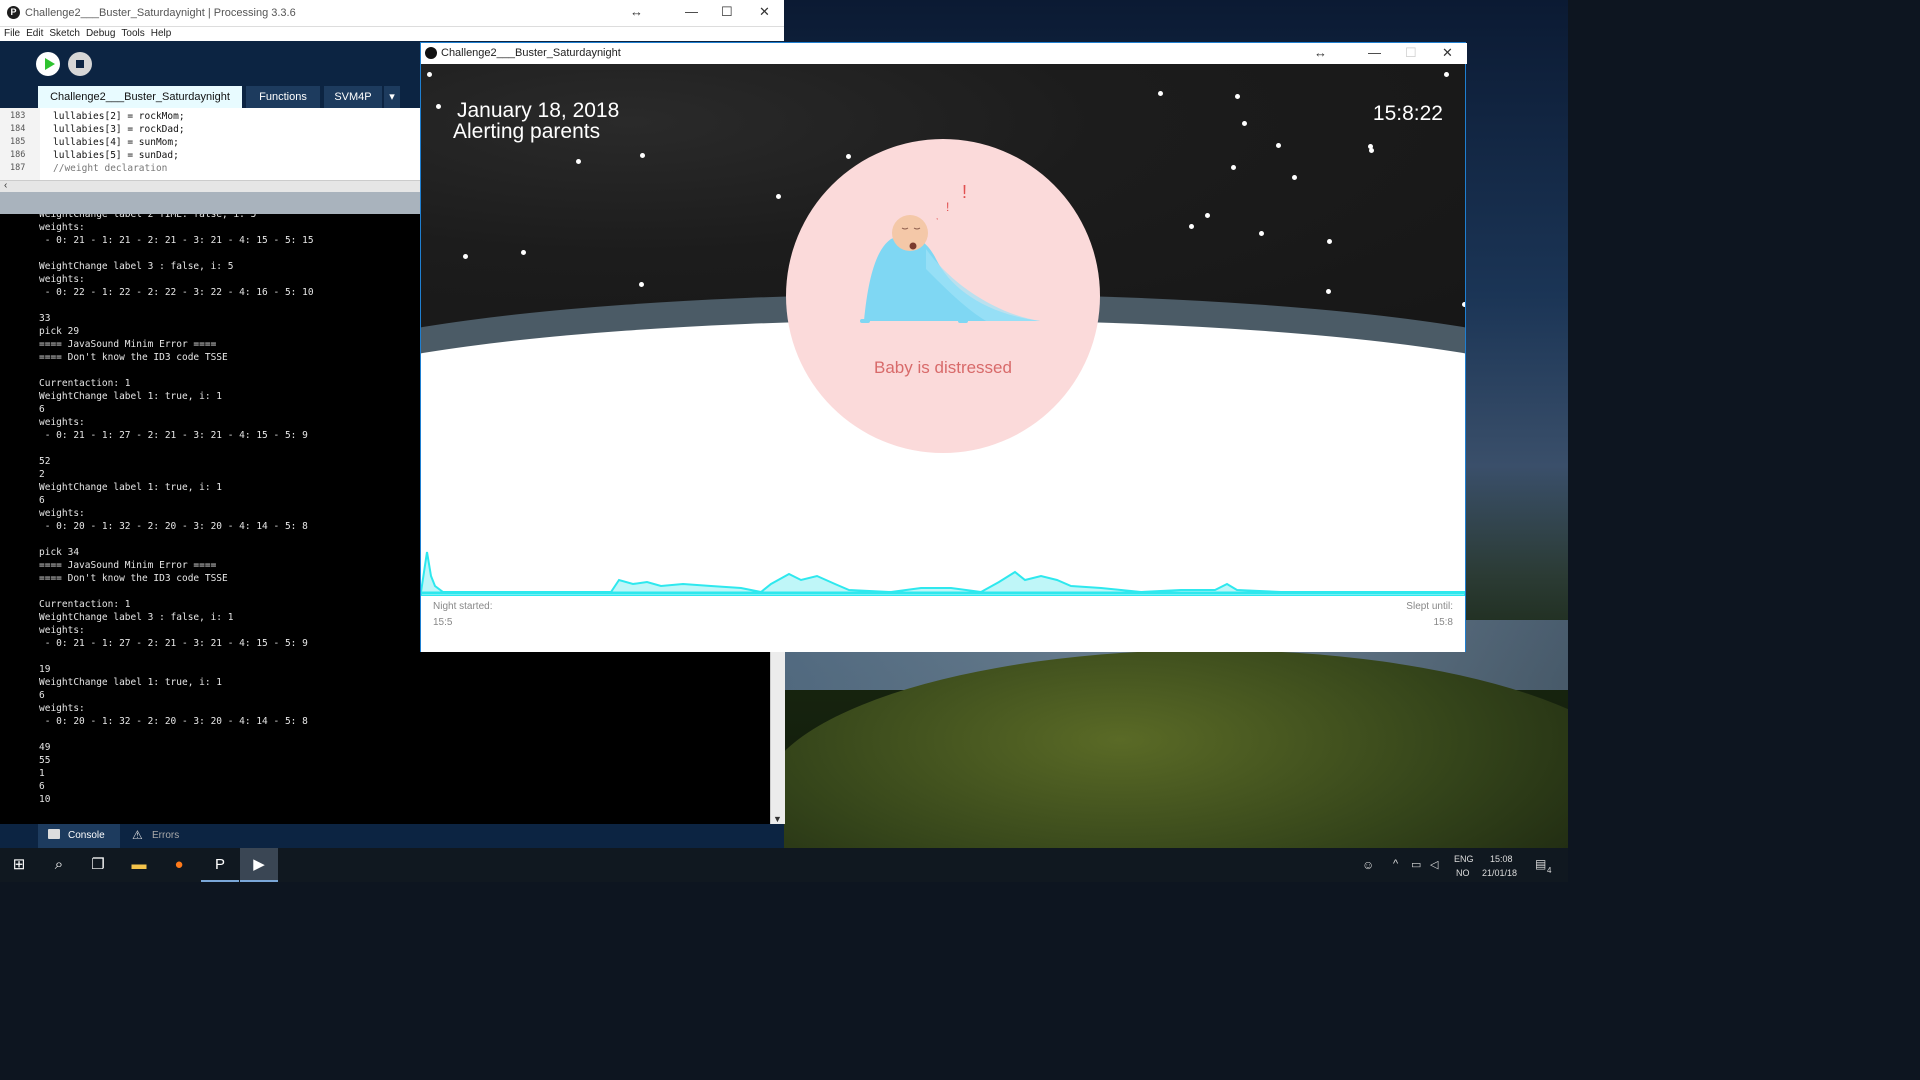  Describe the element at coordinates (18, 168) in the screenshot. I see `line-number: 187` at that location.